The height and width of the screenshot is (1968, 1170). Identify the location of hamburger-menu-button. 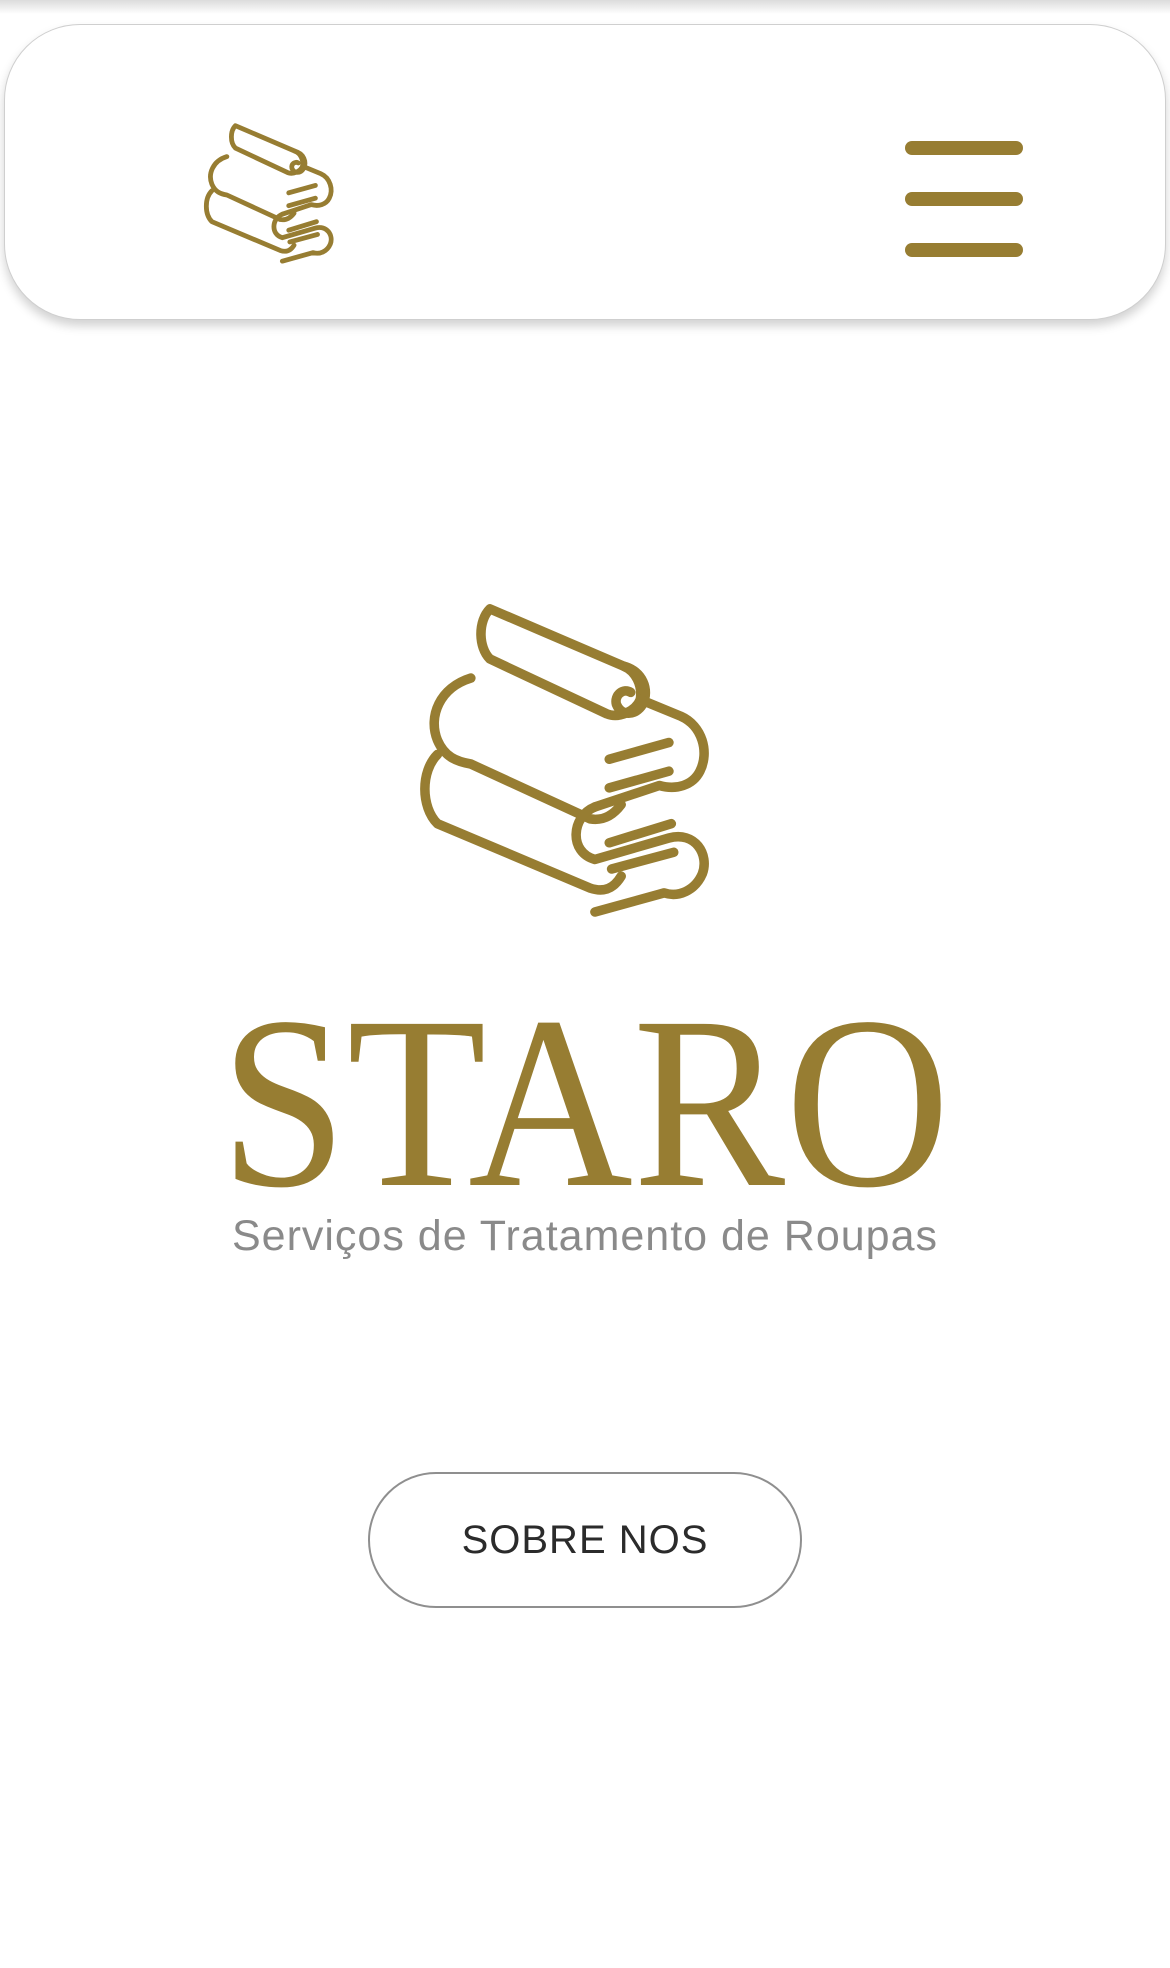
(964, 199).